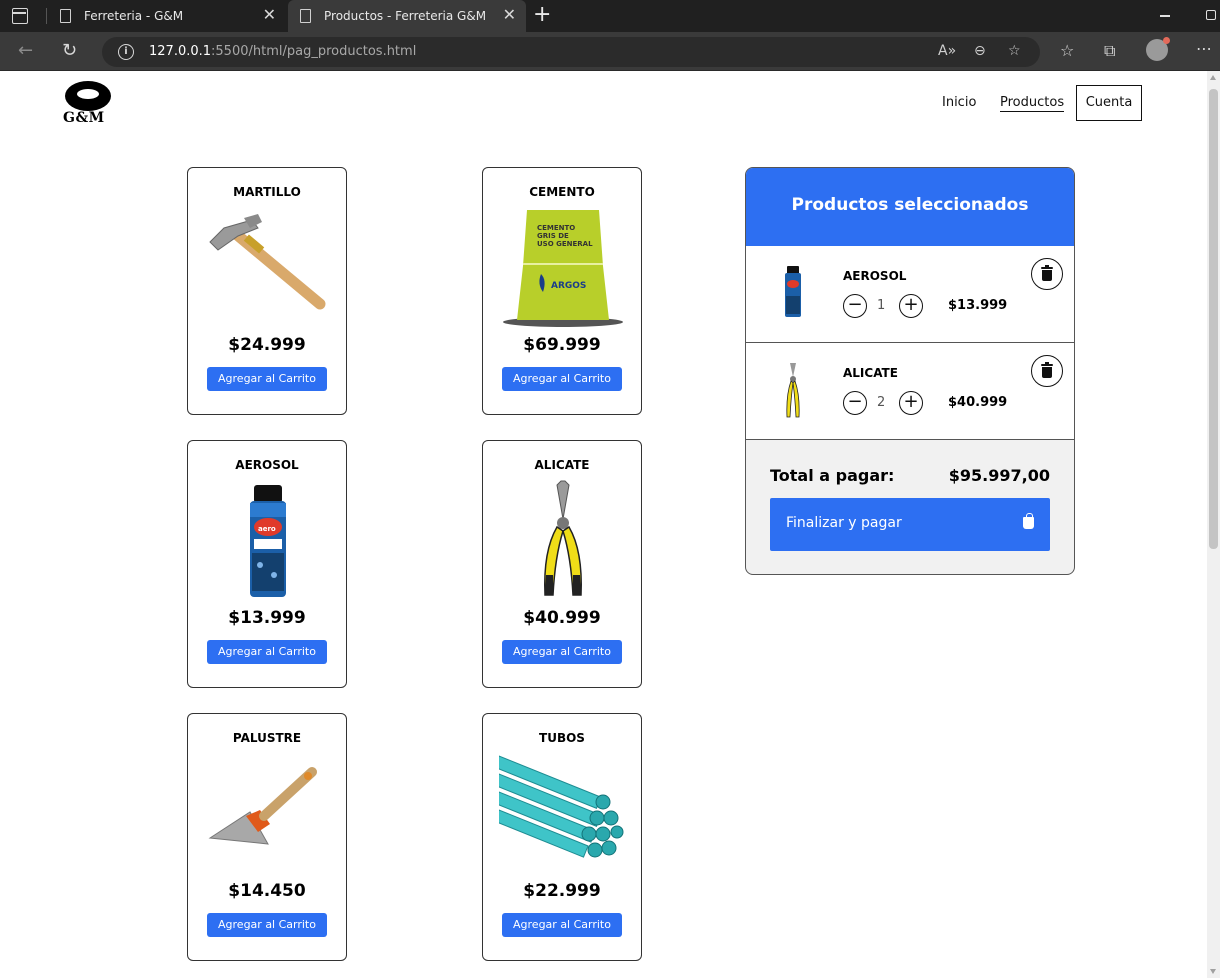 This screenshot has width=1220, height=978. I want to click on site-info-icon: i, so click(126, 52).